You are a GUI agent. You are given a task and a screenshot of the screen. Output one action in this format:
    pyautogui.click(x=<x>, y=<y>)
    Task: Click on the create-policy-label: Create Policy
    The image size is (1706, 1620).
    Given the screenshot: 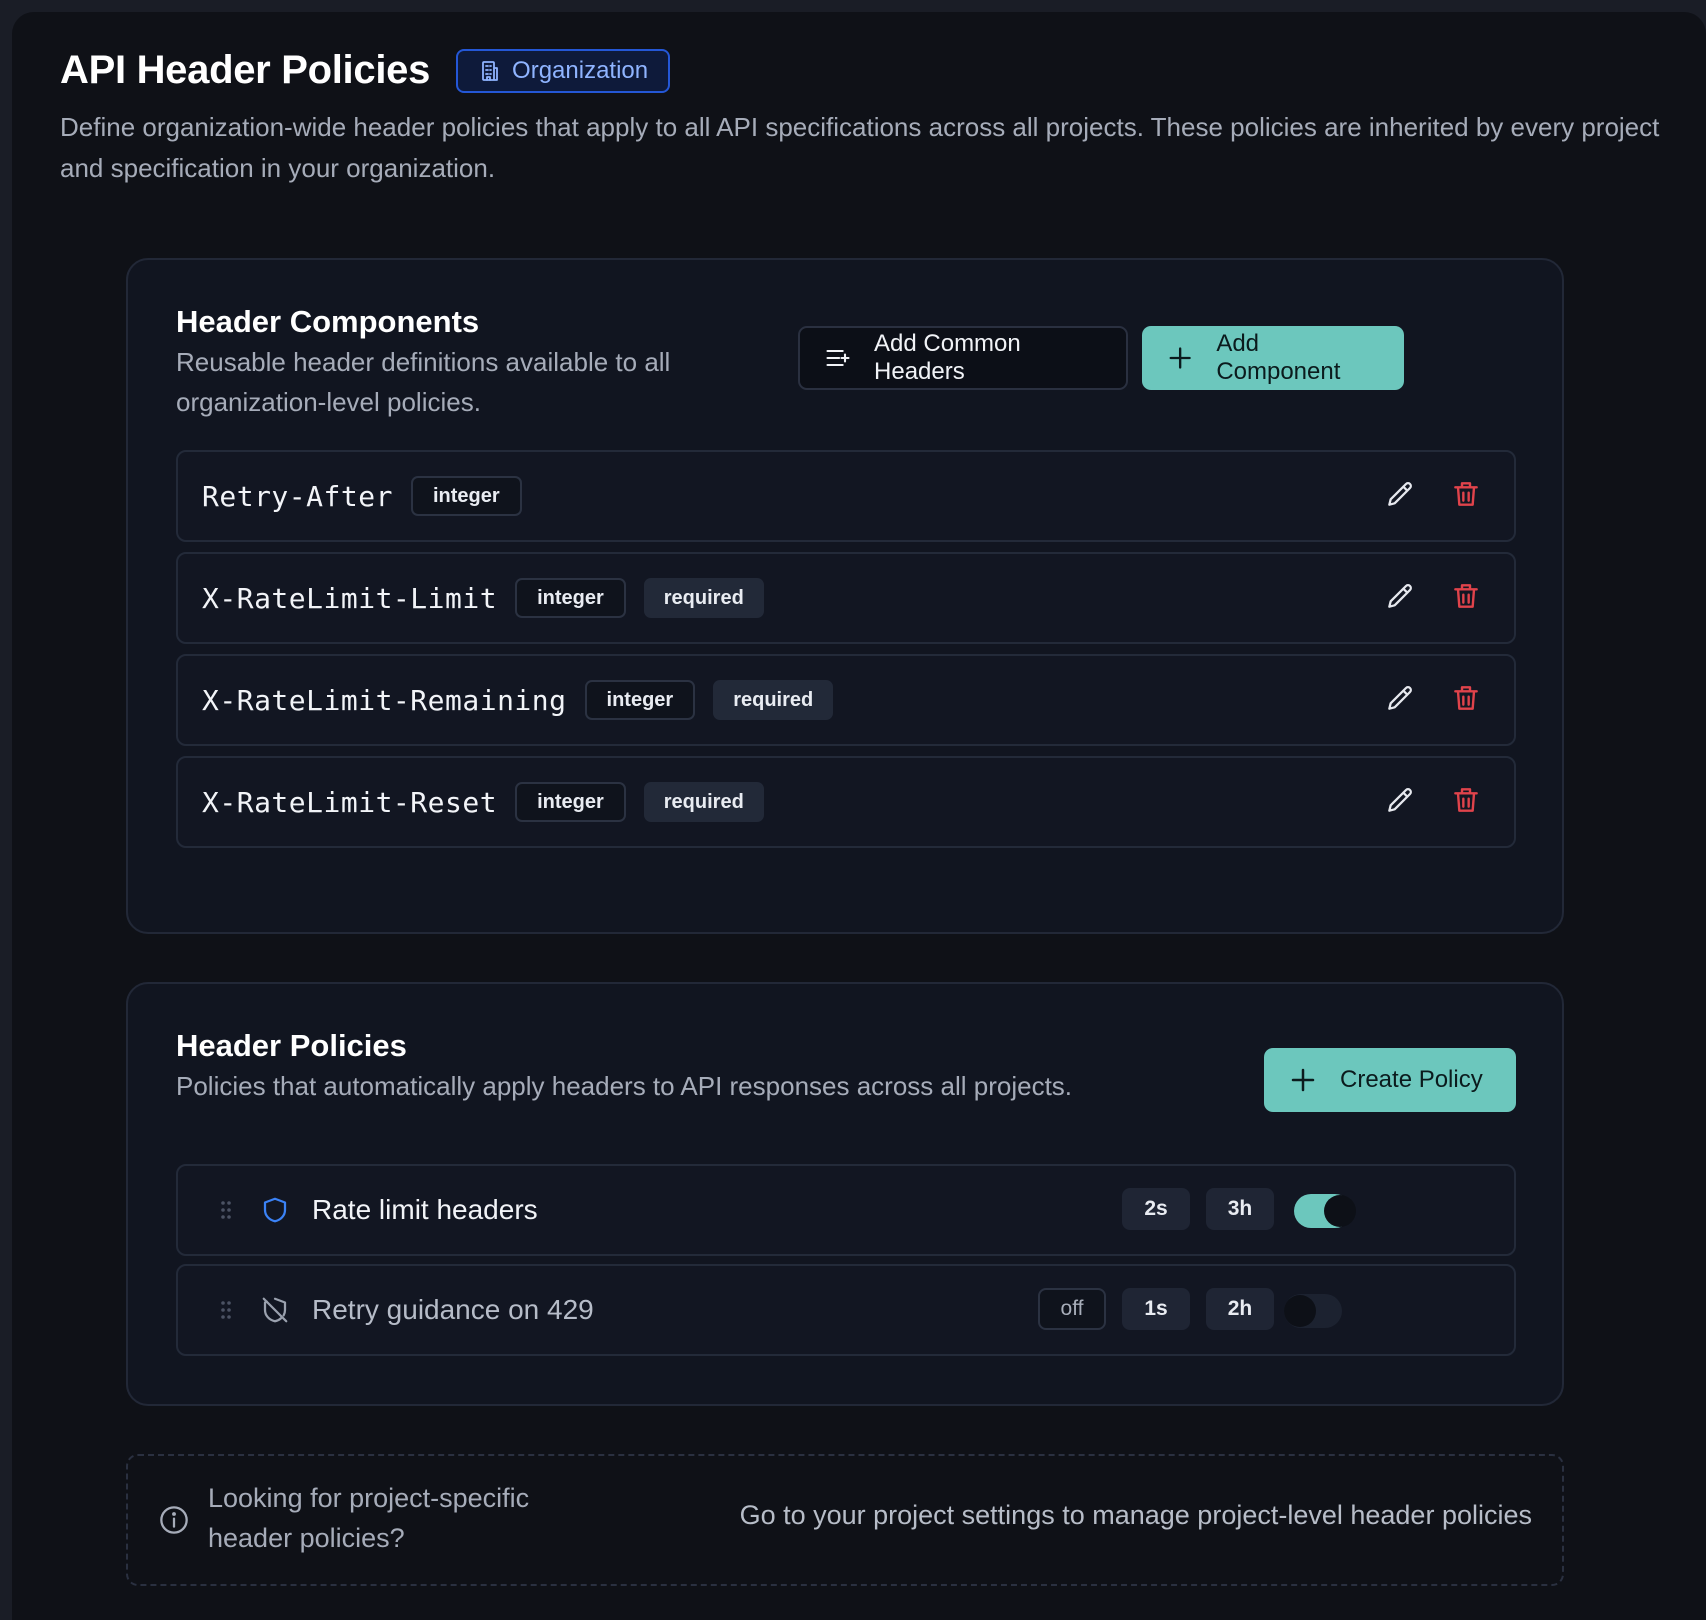 What is the action you would take?
    pyautogui.click(x=1411, y=1079)
    